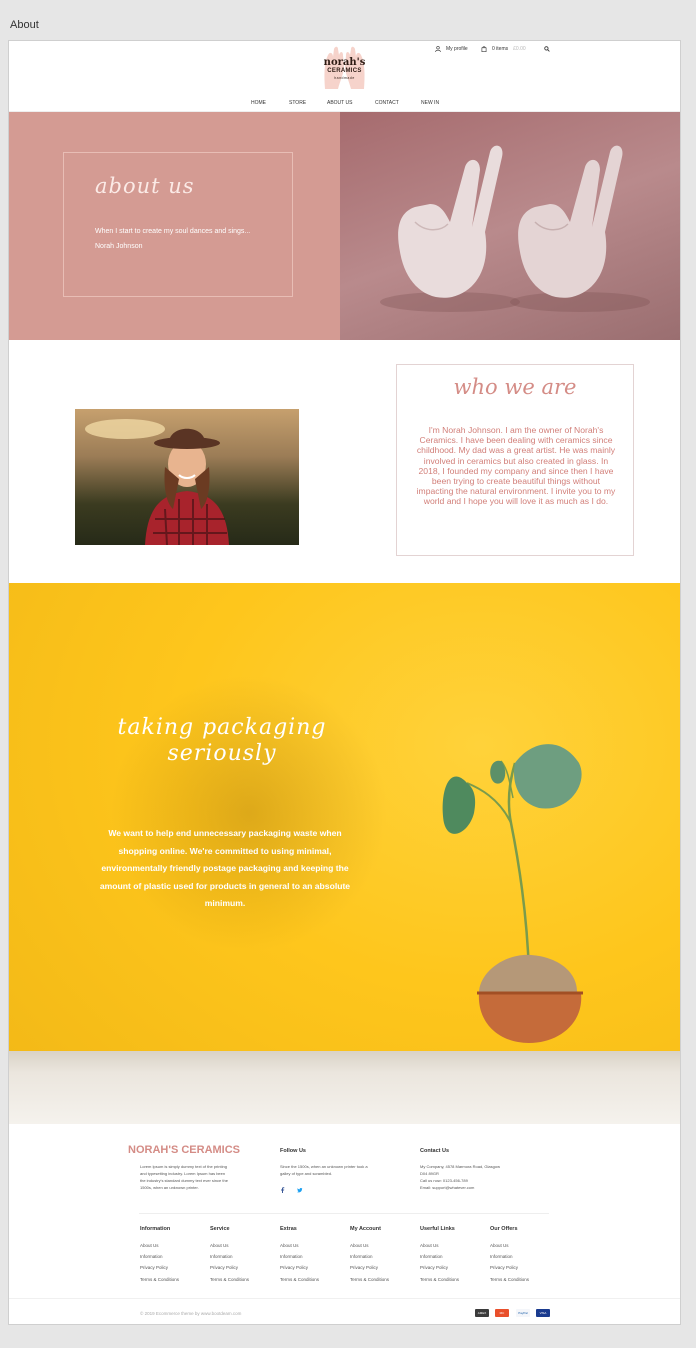 This screenshot has height=1348, width=696. I want to click on footer-brand-text-line: 1500s, when an unknown printer., so click(169, 1187).